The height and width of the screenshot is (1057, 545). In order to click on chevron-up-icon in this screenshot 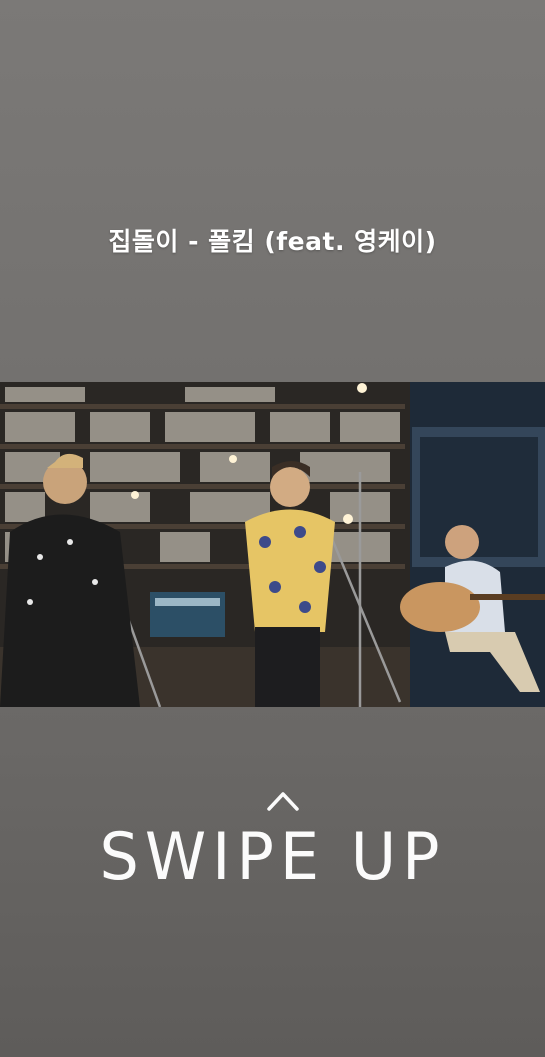, I will do `click(283, 801)`.